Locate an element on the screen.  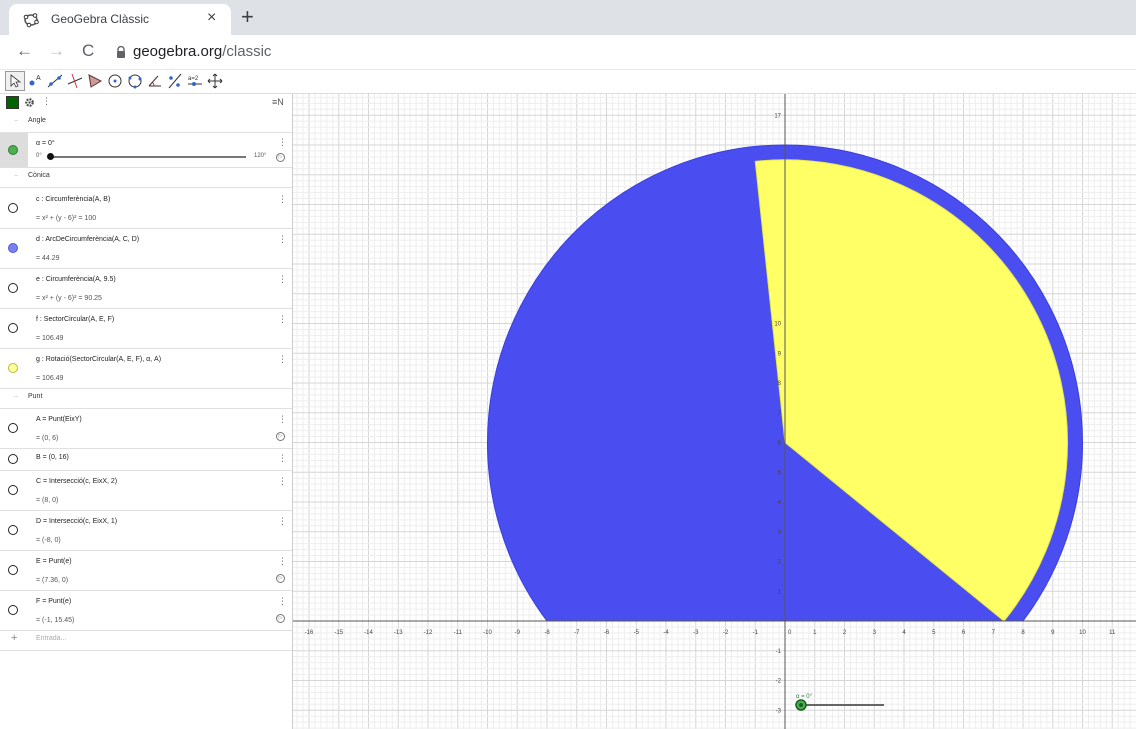
reload-button: C is located at coordinates (88, 51).